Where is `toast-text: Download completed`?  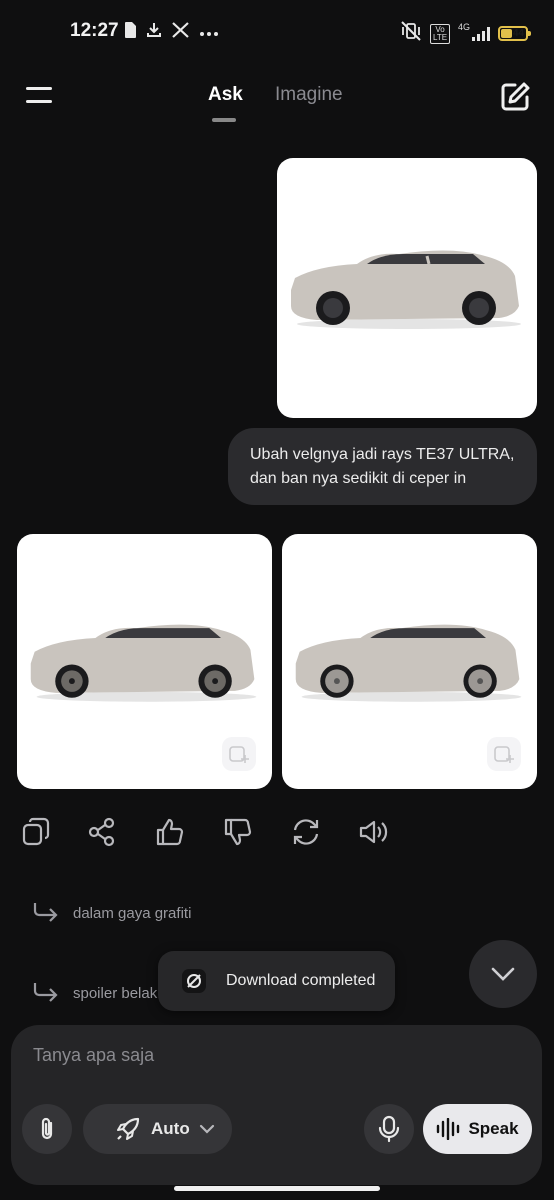 toast-text: Download completed is located at coordinates (301, 980).